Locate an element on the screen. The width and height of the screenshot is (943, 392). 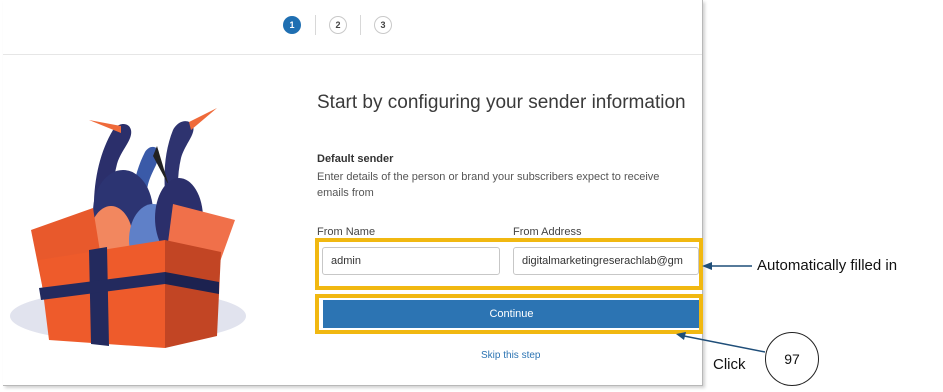
auto-filled-note: Automatically filled in is located at coordinates (827, 265).